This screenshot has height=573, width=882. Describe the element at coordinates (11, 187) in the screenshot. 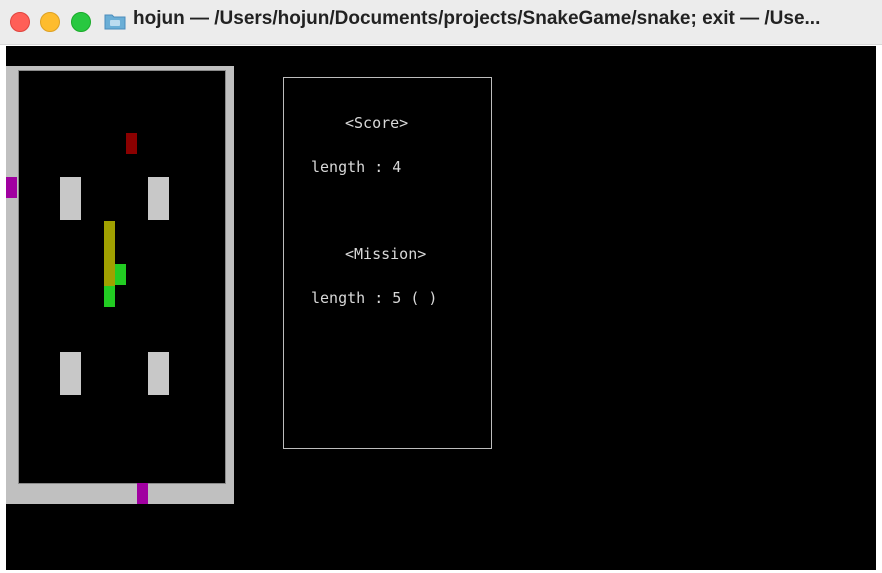

I see `gate-left` at that location.